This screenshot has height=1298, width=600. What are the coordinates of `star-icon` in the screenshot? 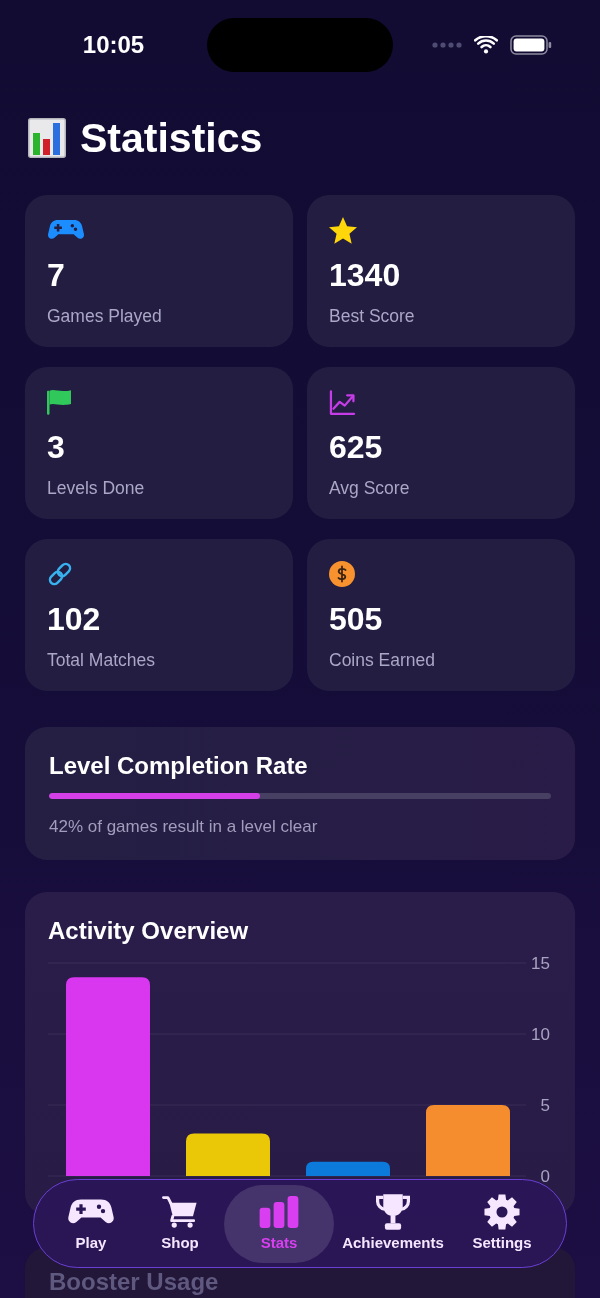 It's located at (343, 230).